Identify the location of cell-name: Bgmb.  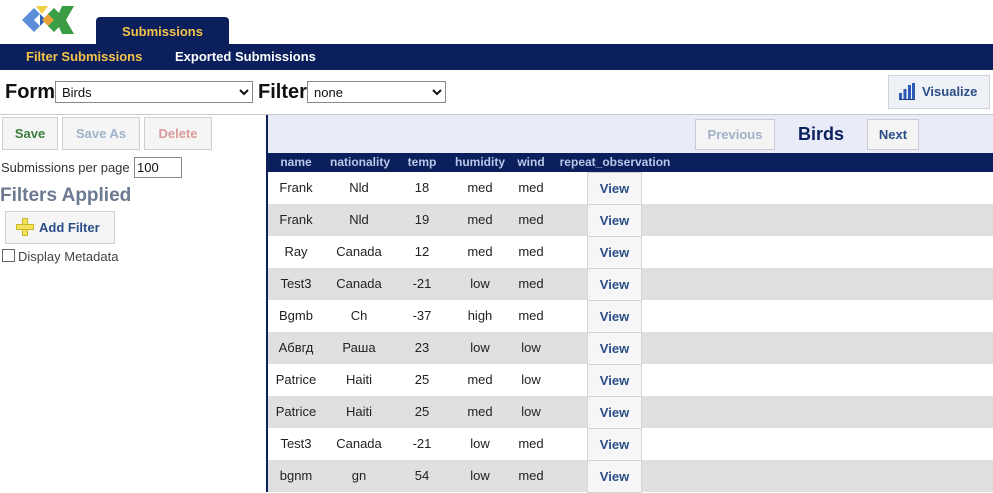
(296, 315).